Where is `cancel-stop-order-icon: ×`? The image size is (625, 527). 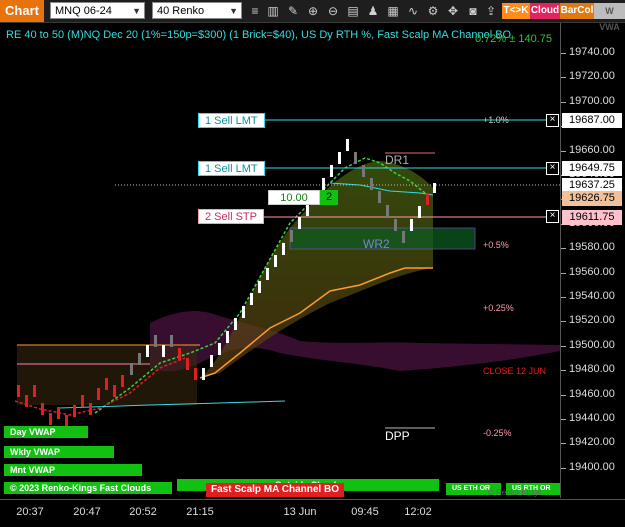
cancel-stop-order-icon: × is located at coordinates (552, 216).